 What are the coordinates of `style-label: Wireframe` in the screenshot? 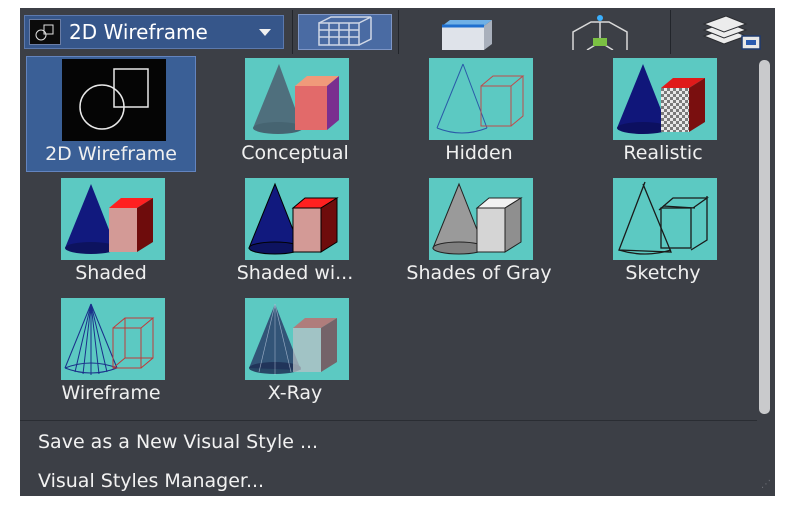 It's located at (111, 393).